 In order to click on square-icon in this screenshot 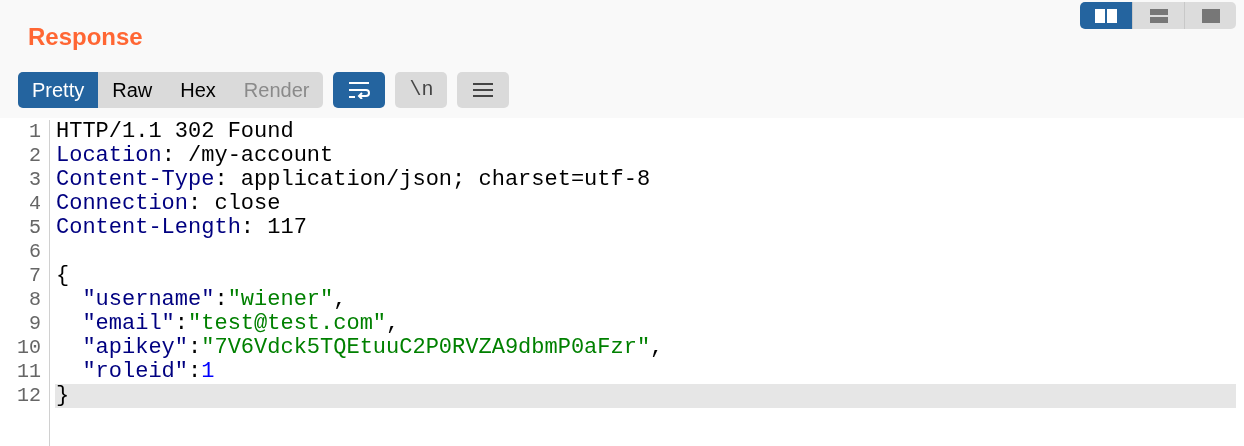, I will do `click(1210, 15)`.